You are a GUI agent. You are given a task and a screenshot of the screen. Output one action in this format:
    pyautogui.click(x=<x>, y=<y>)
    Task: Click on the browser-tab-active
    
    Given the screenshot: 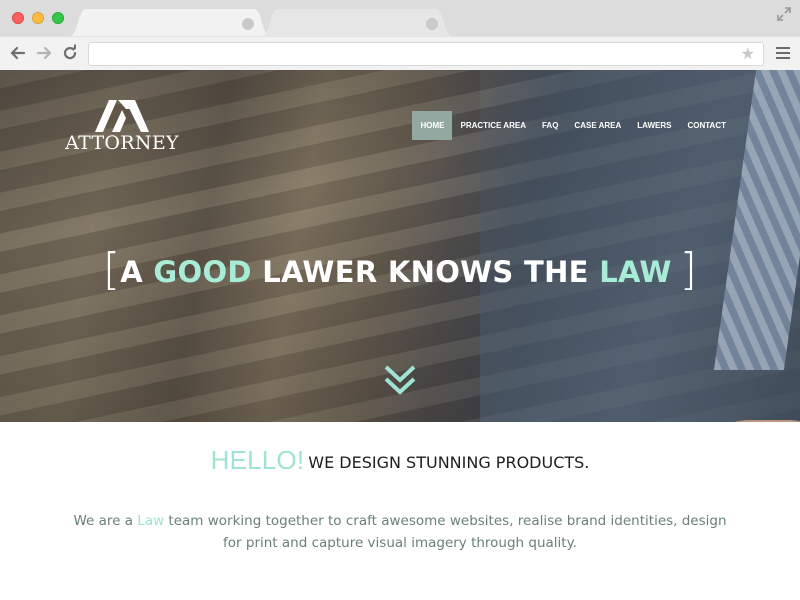 What is the action you would take?
    pyautogui.click(x=170, y=22)
    